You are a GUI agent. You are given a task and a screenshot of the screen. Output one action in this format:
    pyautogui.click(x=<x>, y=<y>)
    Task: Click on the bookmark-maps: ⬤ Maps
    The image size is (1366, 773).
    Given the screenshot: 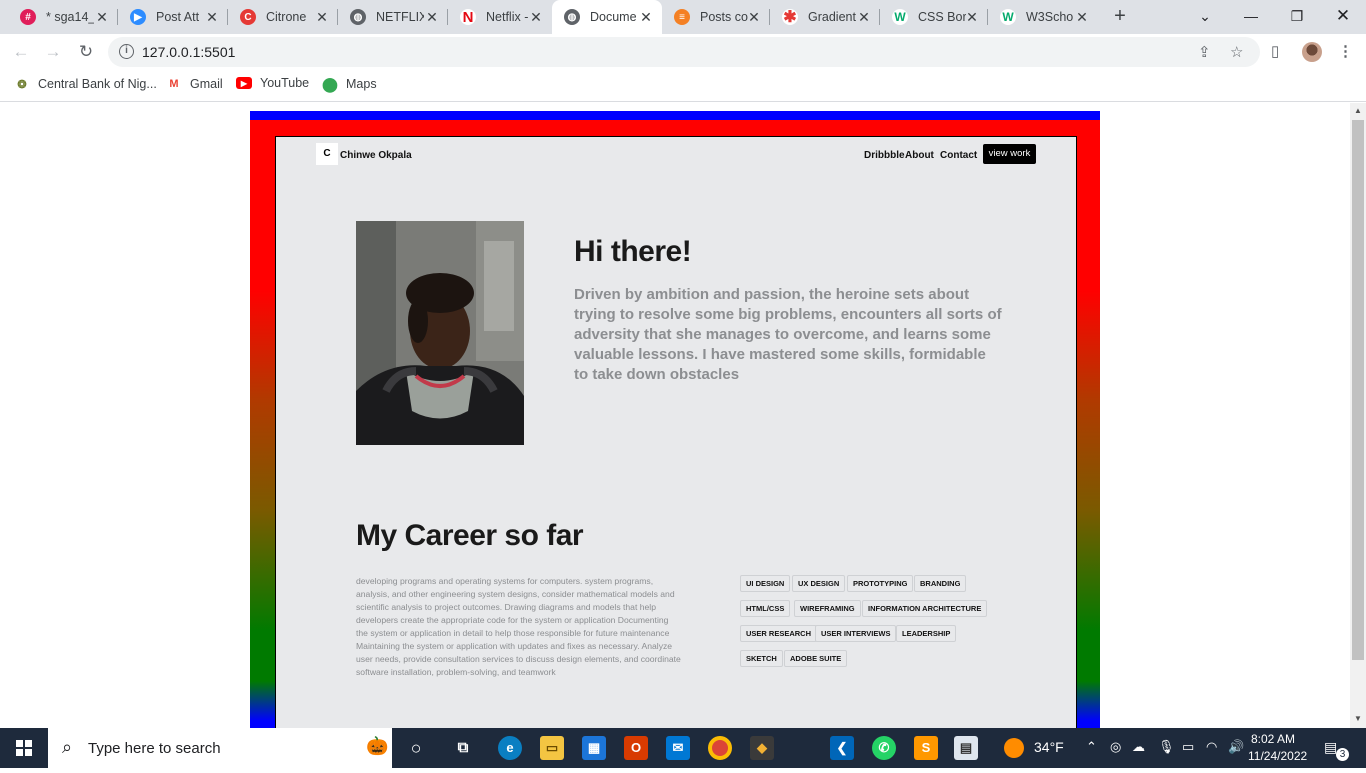 What is the action you would take?
    pyautogui.click(x=349, y=84)
    